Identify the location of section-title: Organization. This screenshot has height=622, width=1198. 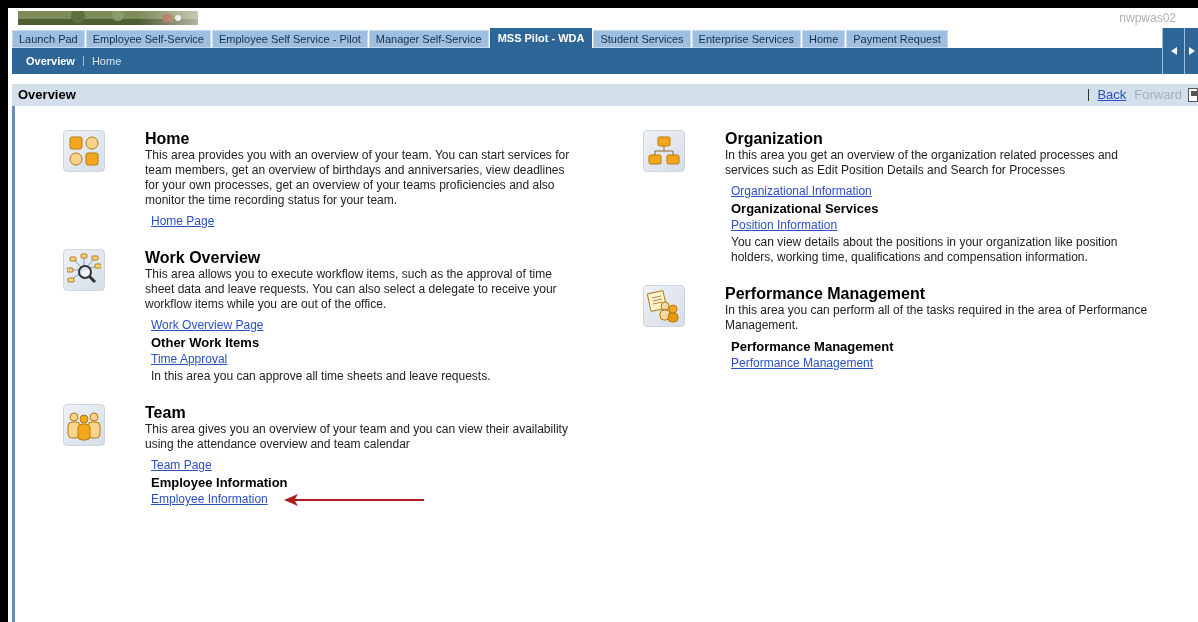
(774, 139).